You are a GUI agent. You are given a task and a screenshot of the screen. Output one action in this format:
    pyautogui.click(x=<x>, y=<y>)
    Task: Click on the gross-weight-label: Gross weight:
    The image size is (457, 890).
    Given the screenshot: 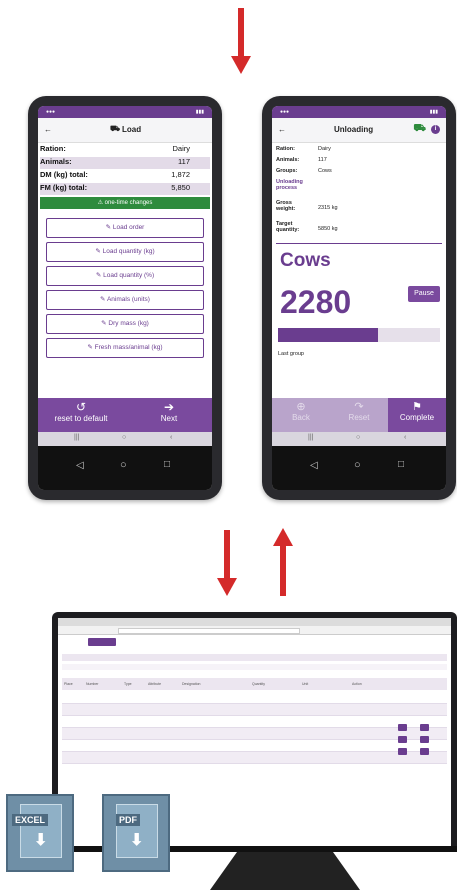 What is the action you would take?
    pyautogui.click(x=286, y=206)
    